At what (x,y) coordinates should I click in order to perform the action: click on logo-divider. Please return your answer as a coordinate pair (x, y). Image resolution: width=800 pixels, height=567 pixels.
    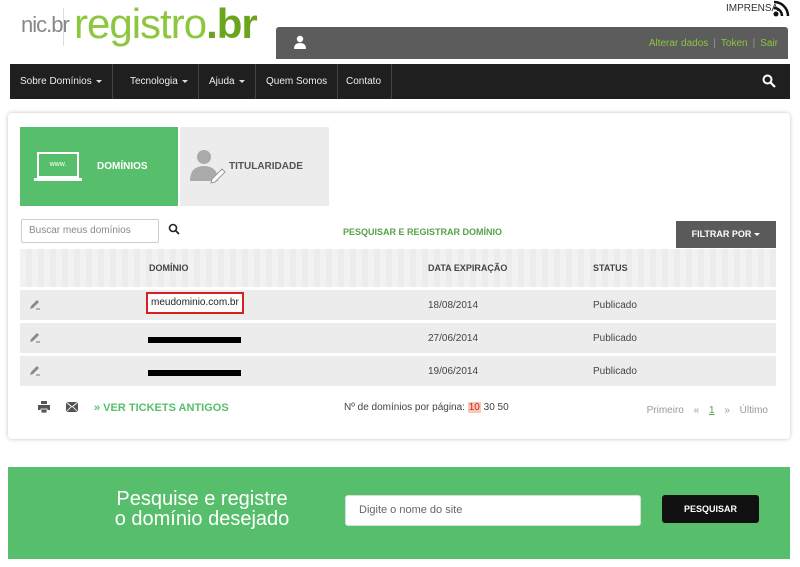
    Looking at the image, I should click on (63, 27).